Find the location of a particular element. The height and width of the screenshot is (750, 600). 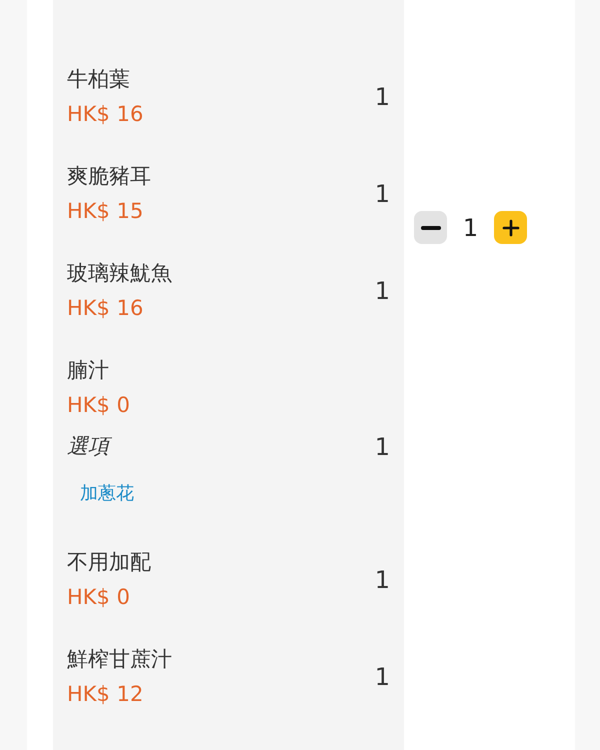

item-name: 不用加配 is located at coordinates (109, 562).